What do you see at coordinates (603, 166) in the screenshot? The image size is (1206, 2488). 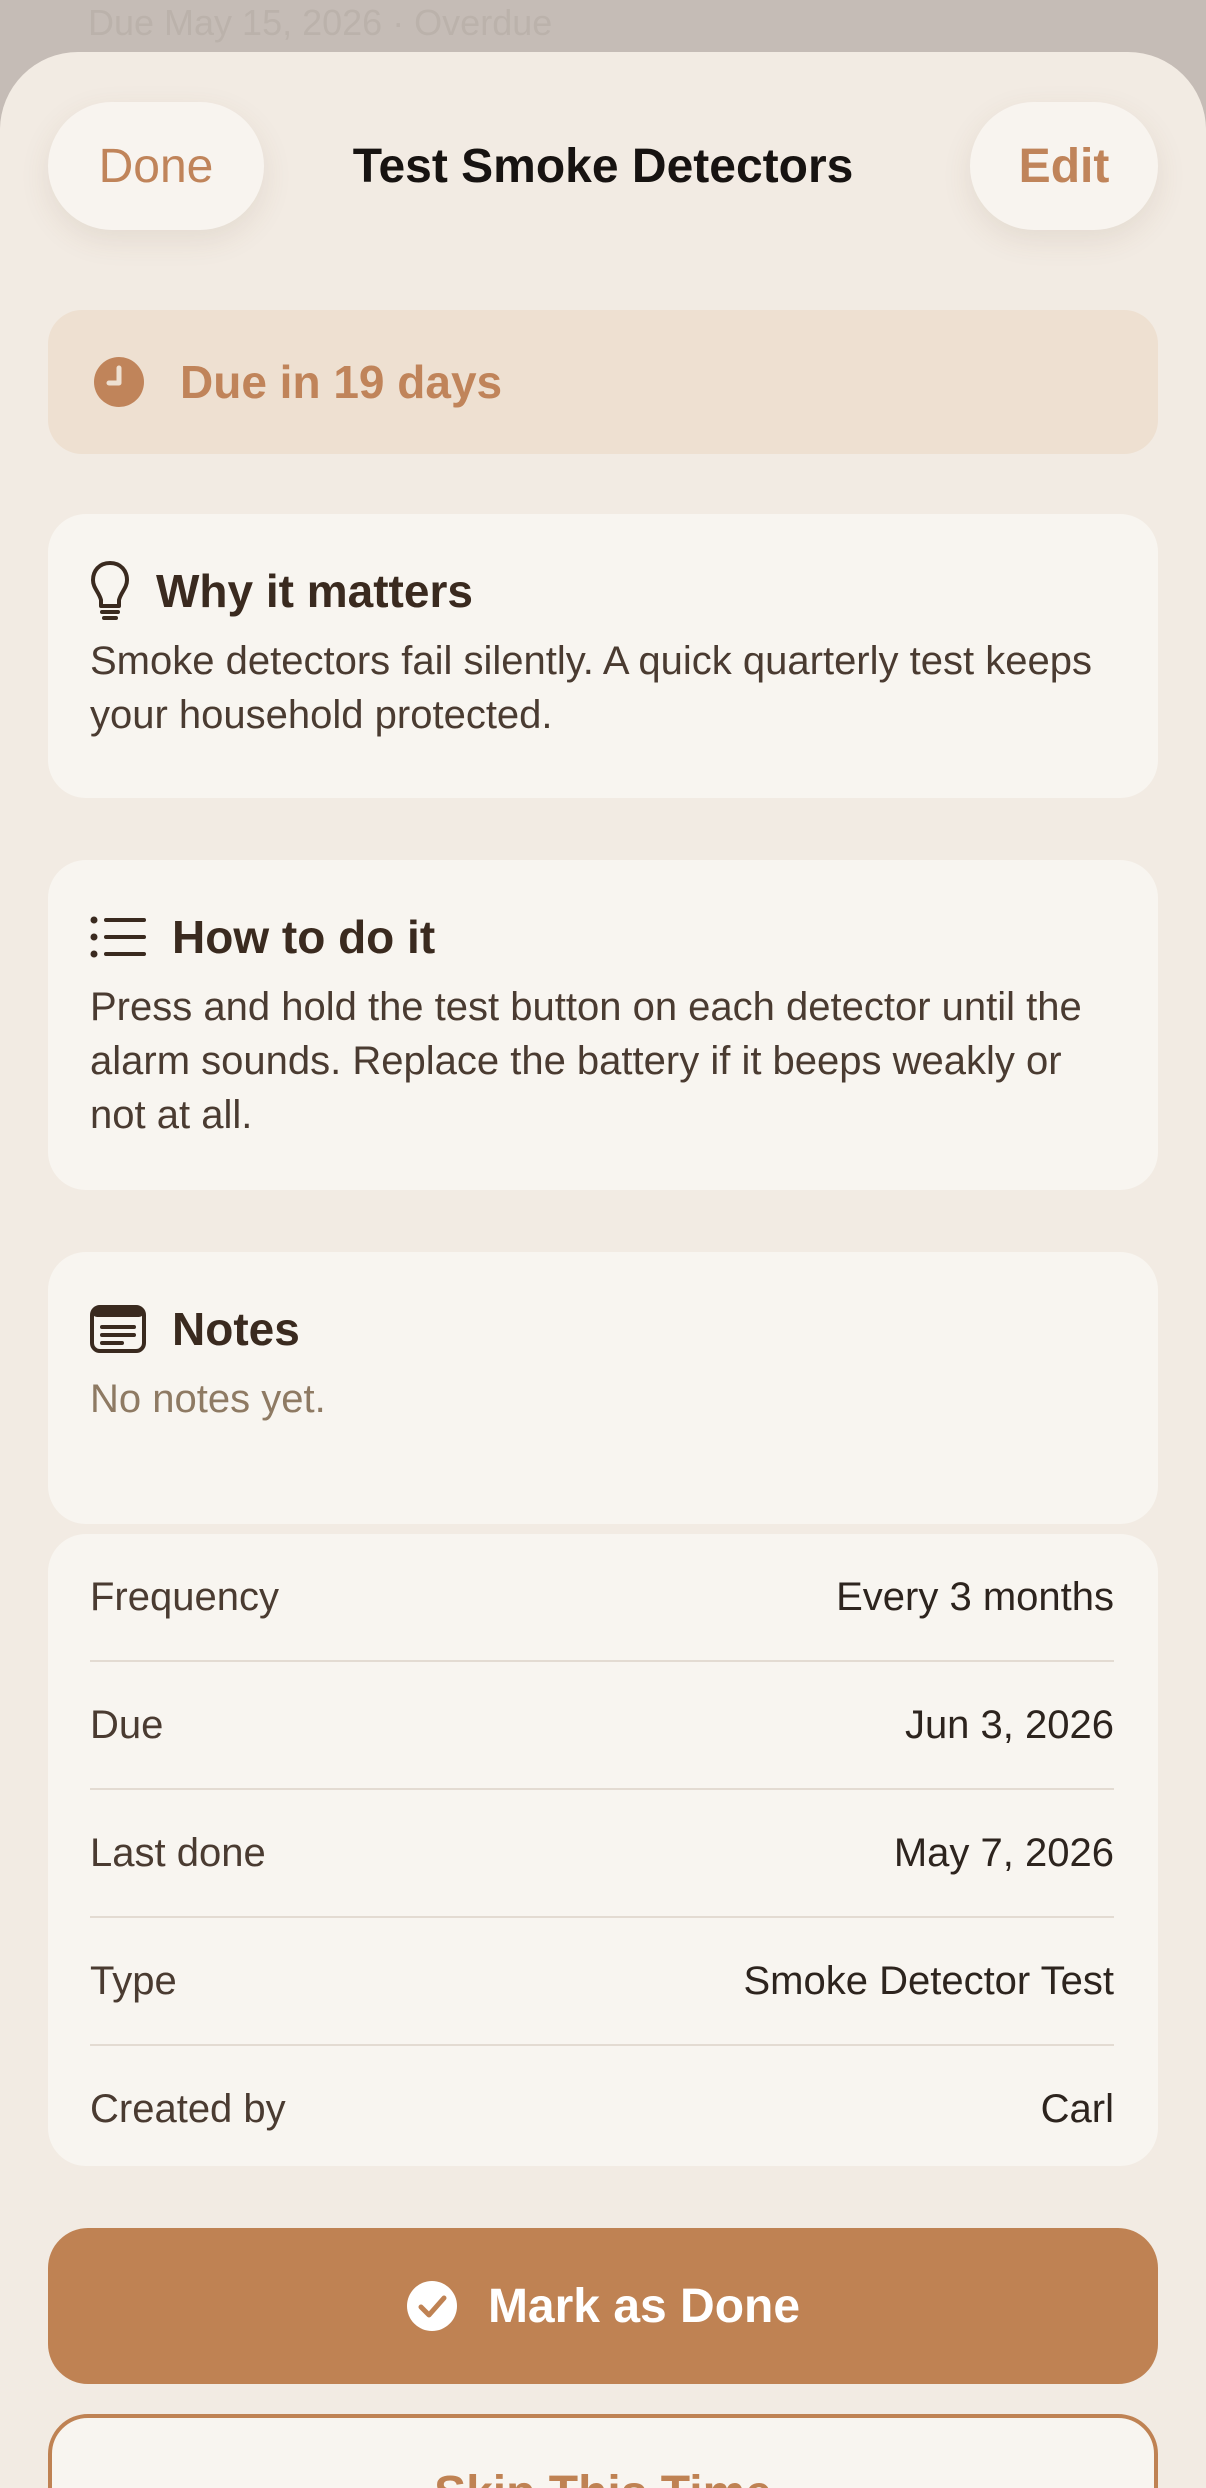 I see `page-title: Test Smoke Detectors` at bounding box center [603, 166].